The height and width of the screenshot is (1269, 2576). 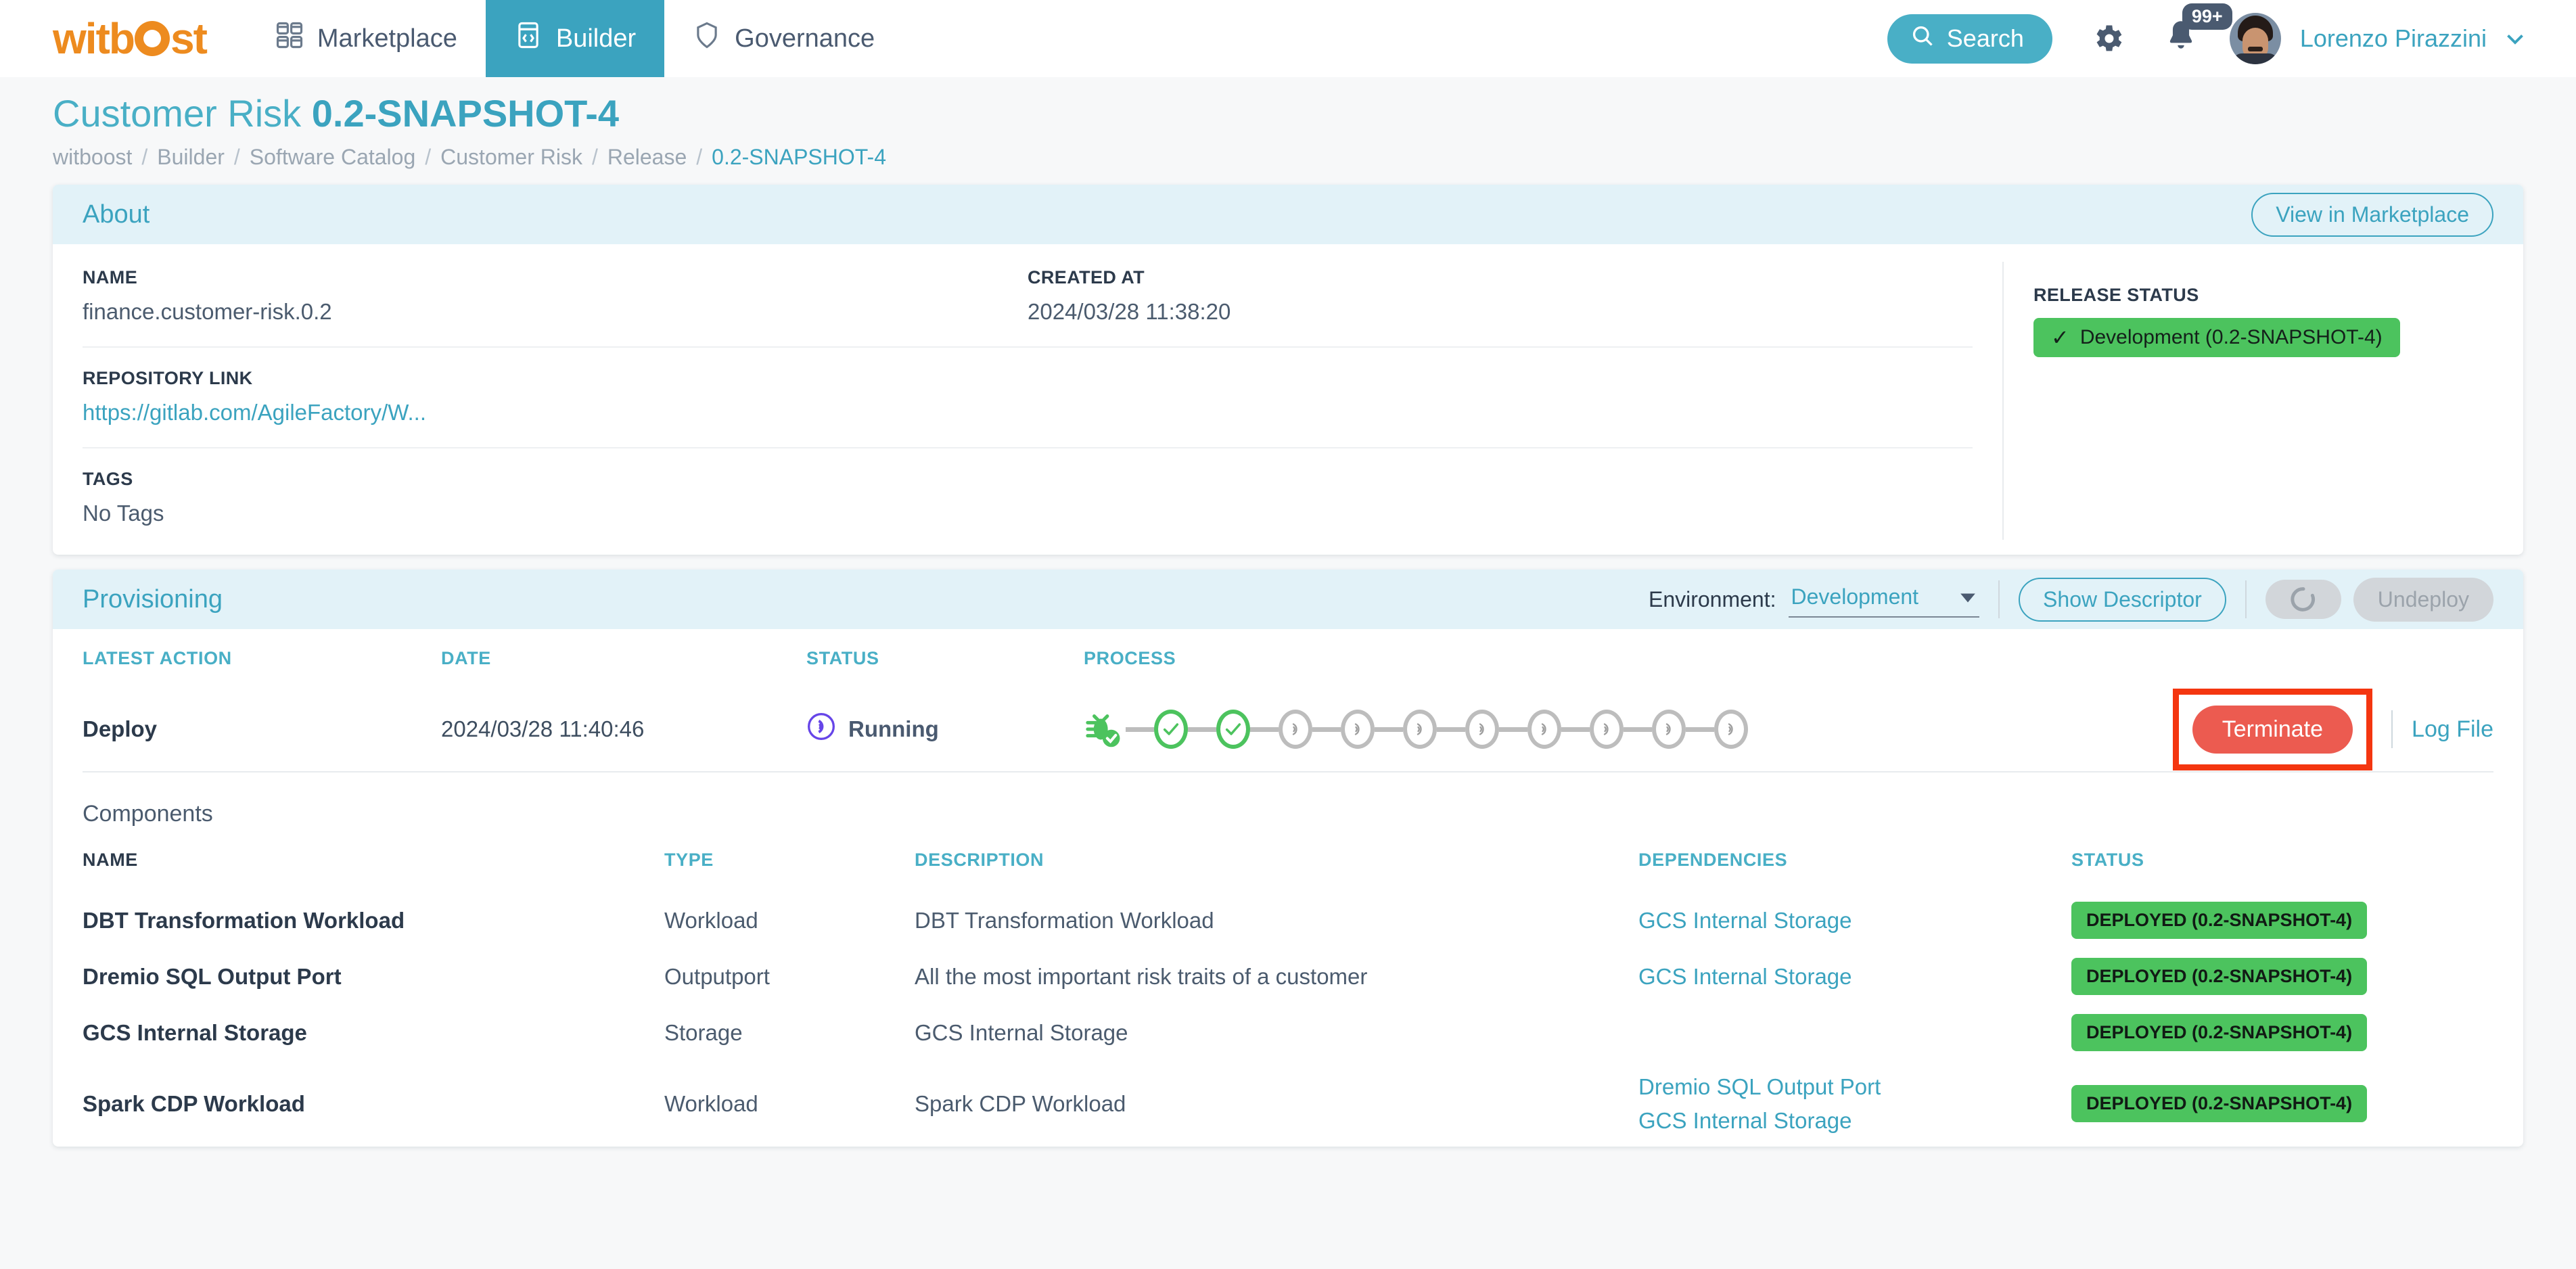 I want to click on nav-tab-builder-label: Builder, so click(x=596, y=38).